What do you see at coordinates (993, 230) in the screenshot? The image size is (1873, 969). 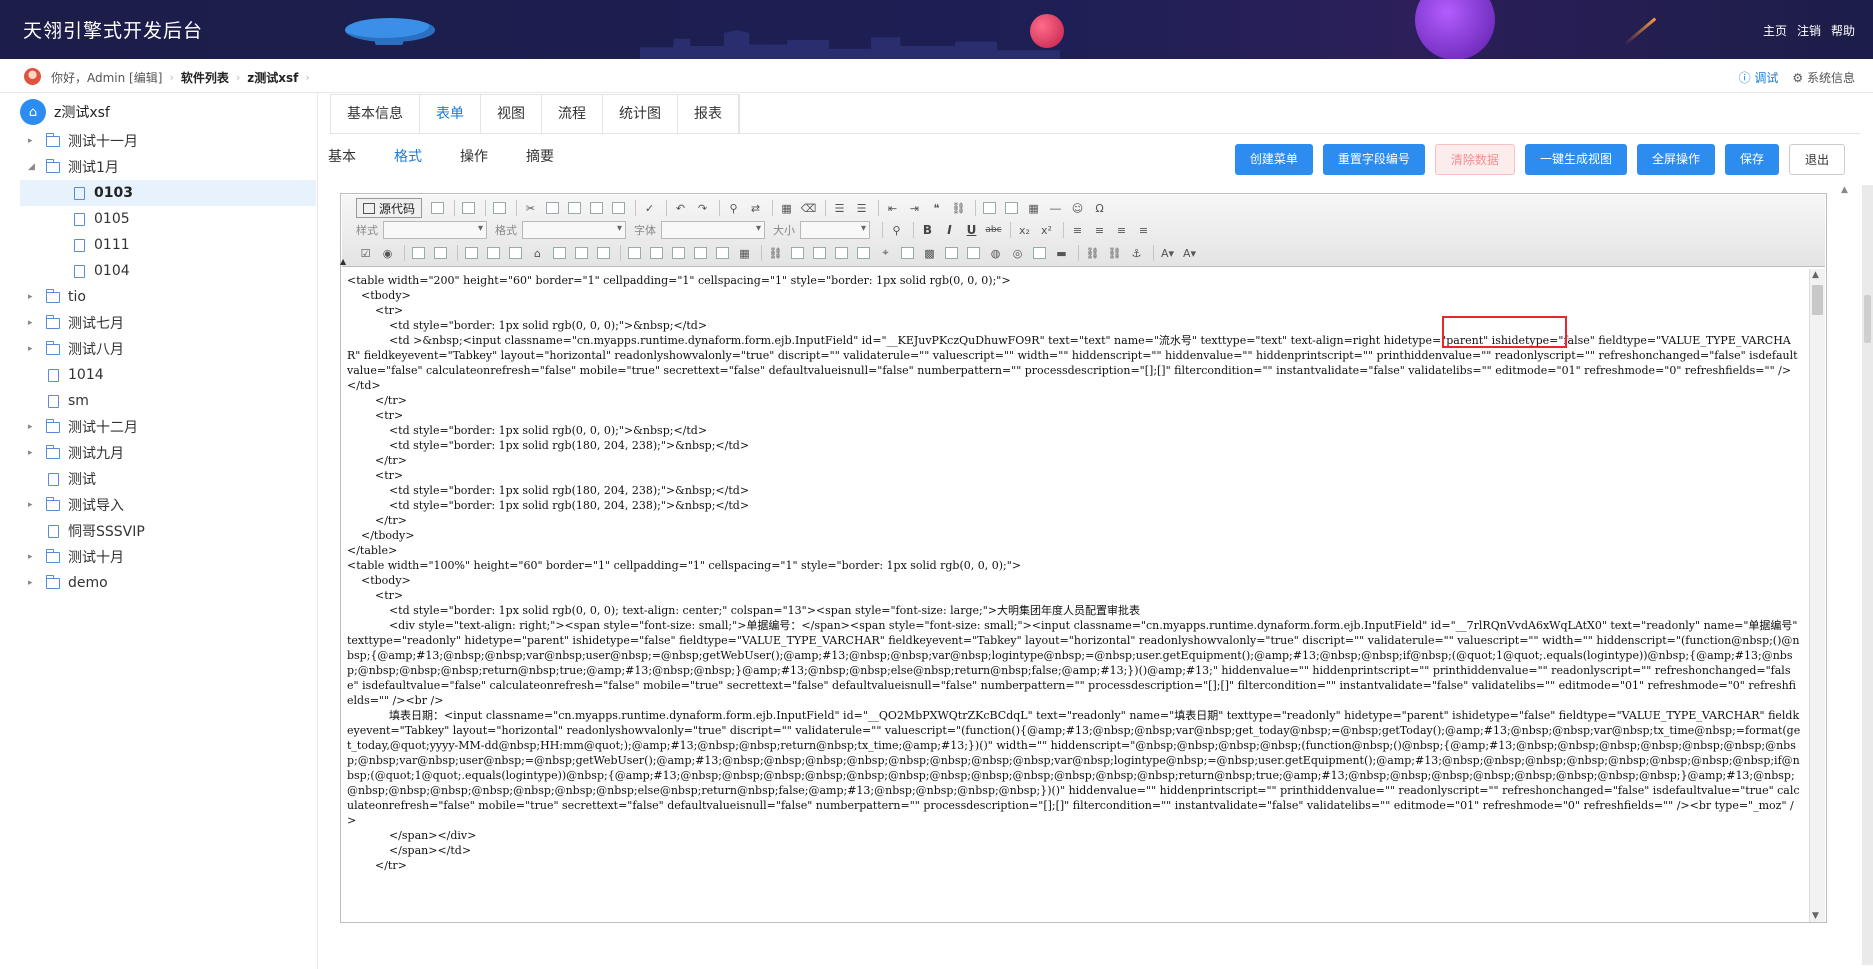 I see `strikethrough-button: abc` at bounding box center [993, 230].